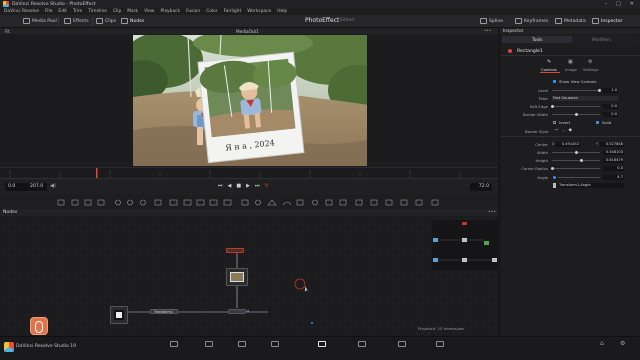 The image size is (640, 360). What do you see at coordinates (62, 11) in the screenshot?
I see `menu-edit: Edit` at bounding box center [62, 11].